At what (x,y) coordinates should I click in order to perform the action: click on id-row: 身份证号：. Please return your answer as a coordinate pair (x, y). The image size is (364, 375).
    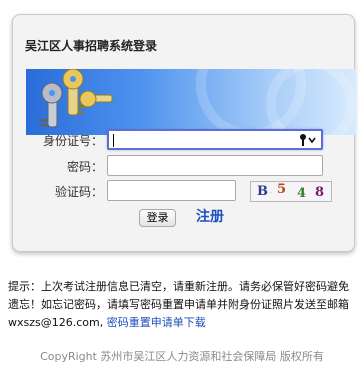
    Looking at the image, I should click on (184, 140).